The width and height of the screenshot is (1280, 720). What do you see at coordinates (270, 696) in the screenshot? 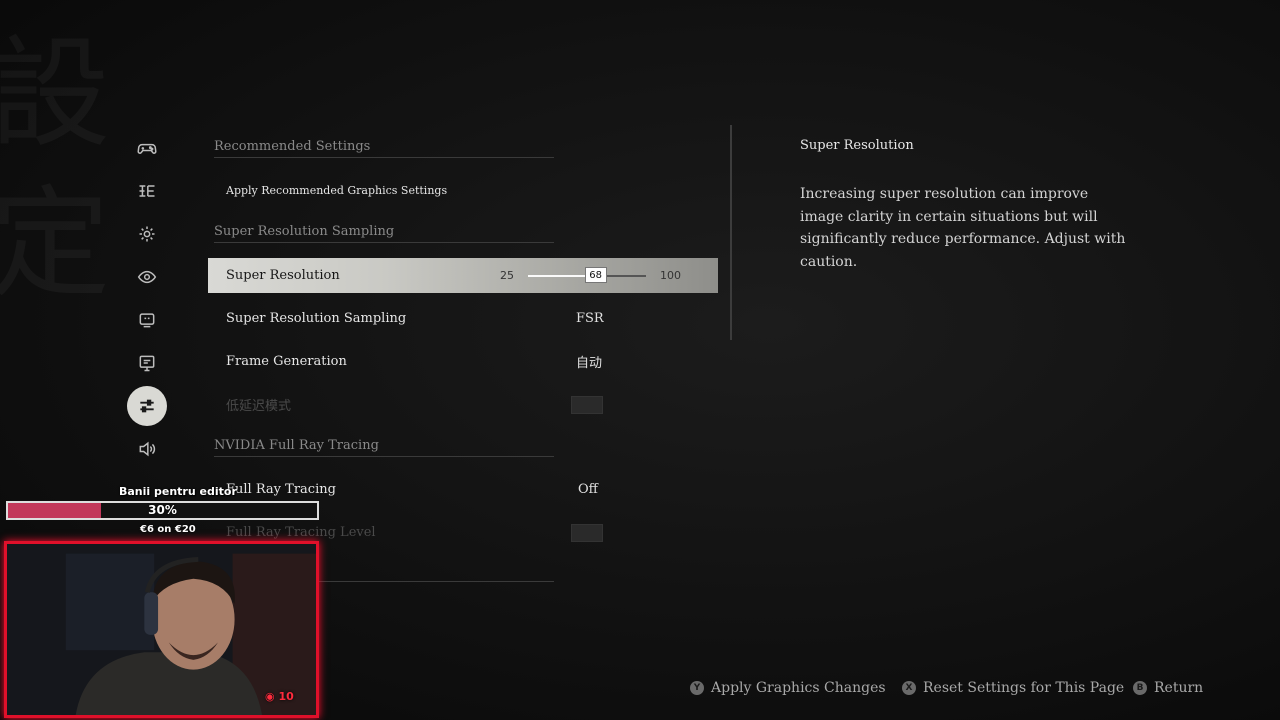
I see `viewer-eye-icon: ◉` at bounding box center [270, 696].